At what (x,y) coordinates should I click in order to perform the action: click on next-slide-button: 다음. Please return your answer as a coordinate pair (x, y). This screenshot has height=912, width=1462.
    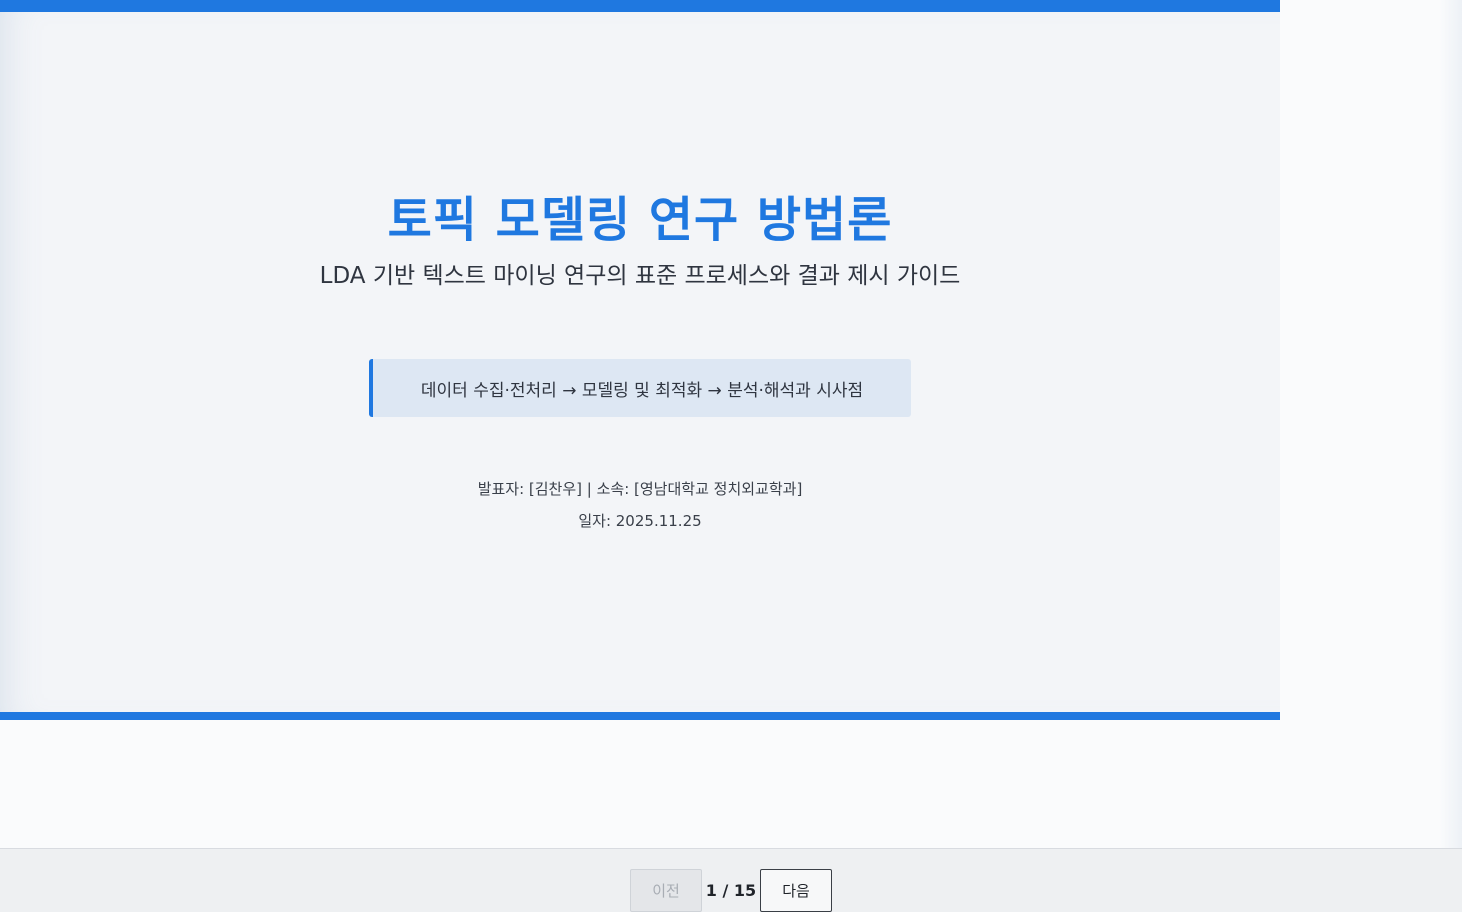
    Looking at the image, I should click on (796, 890).